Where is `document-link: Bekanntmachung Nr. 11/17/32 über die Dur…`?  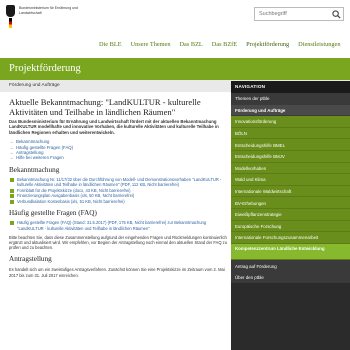
document-link: Bekanntmachung Nr. 11/17/32 über die Dur… is located at coordinates (119, 182).